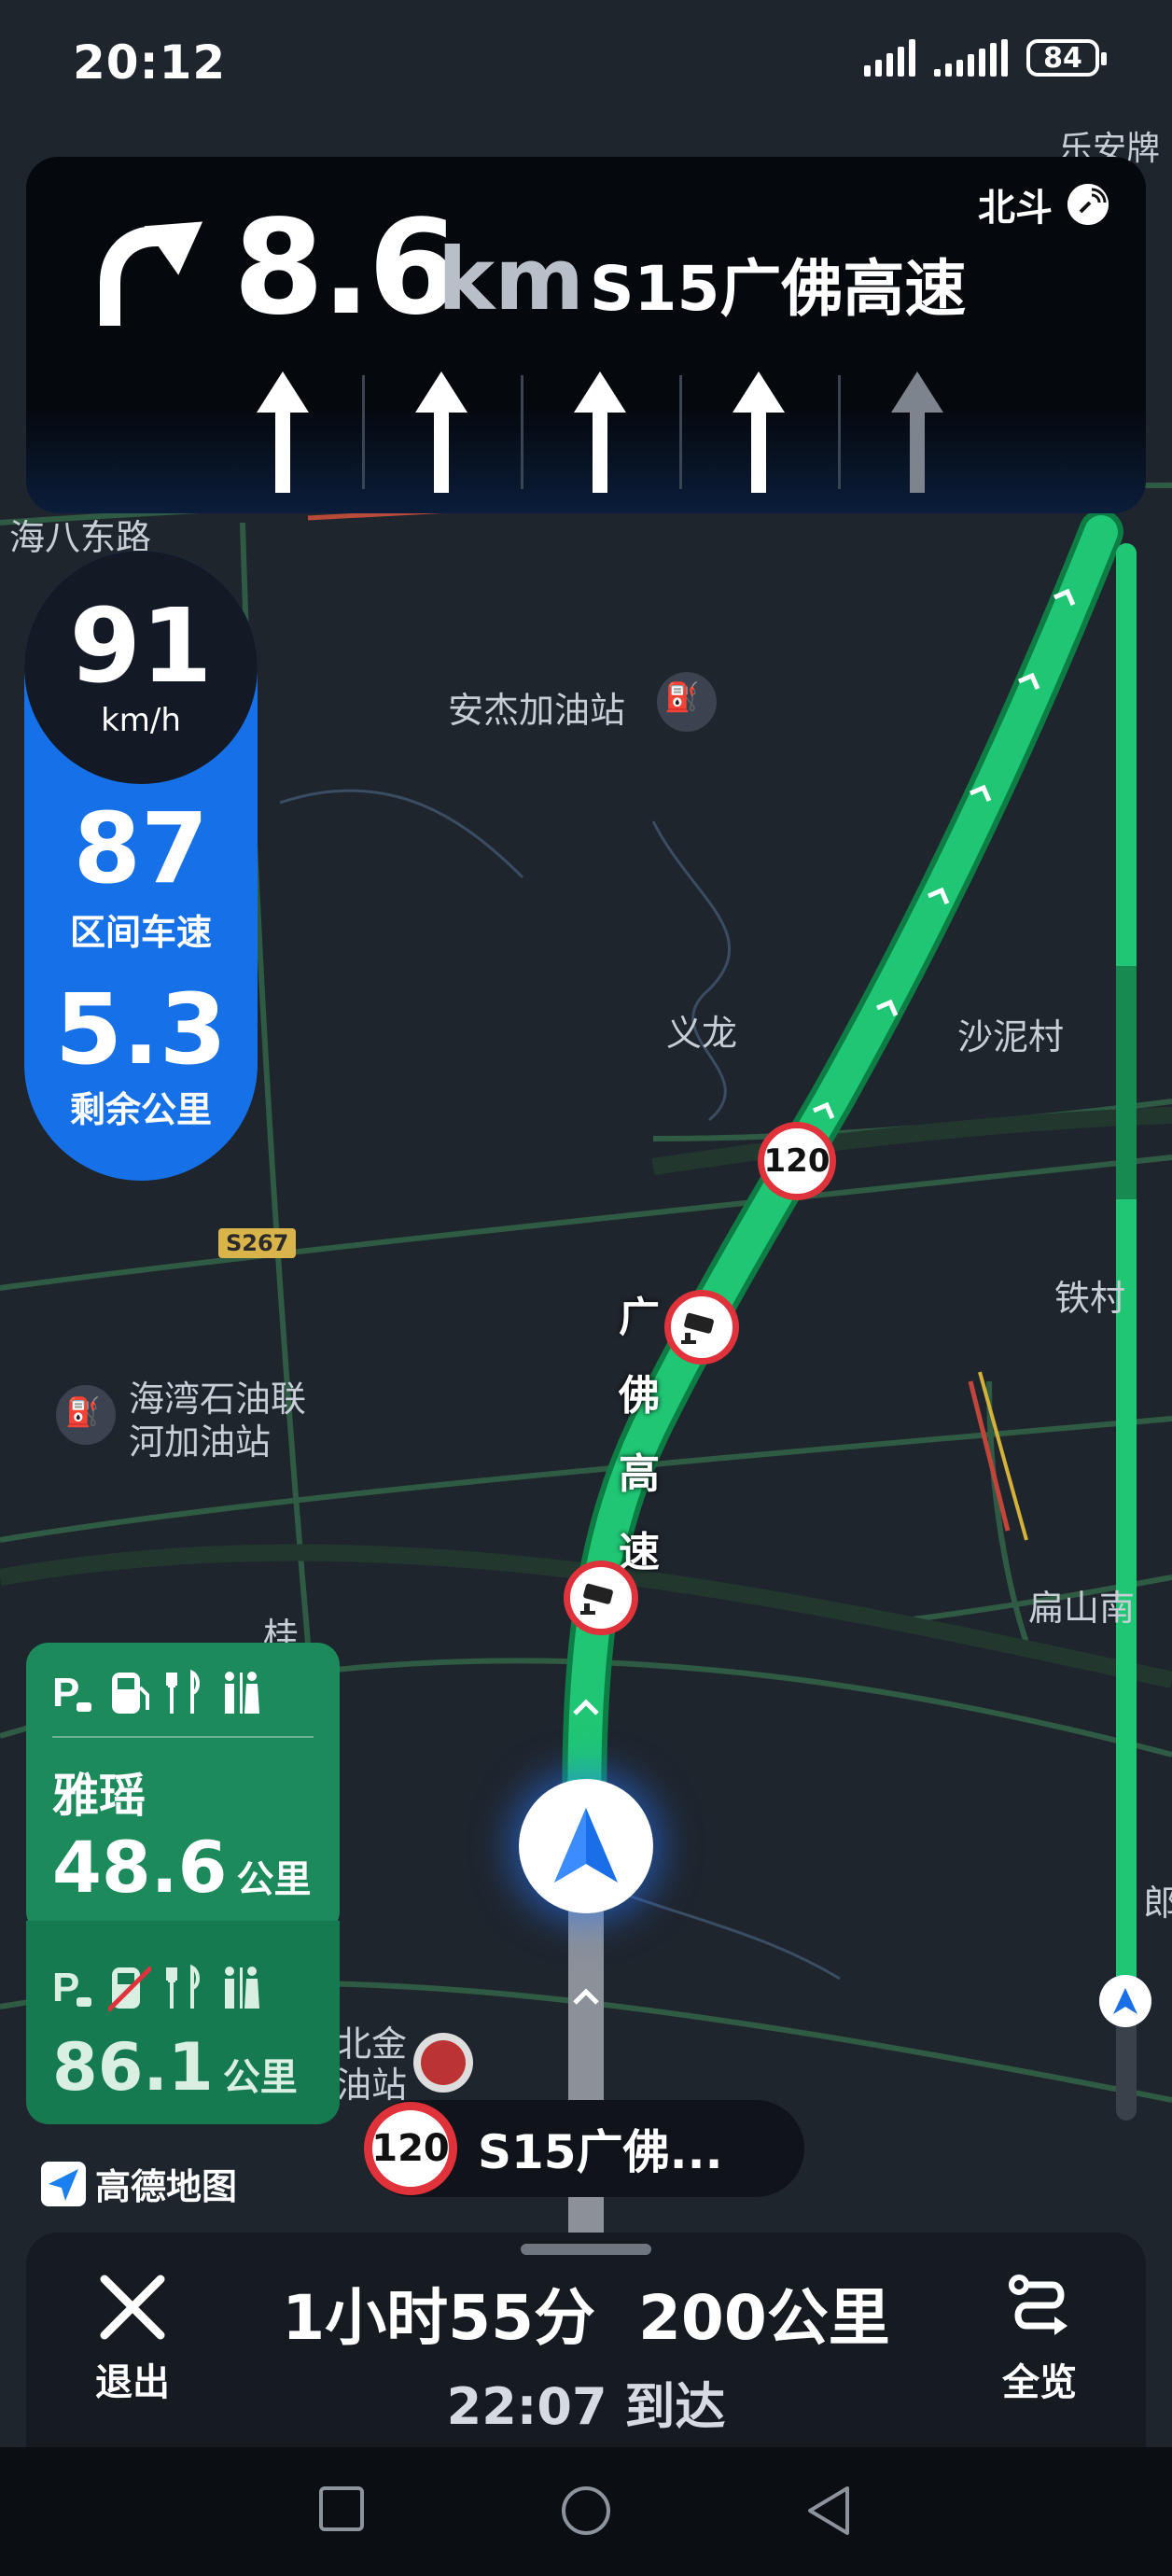 This screenshot has height=2576, width=1172. Describe the element at coordinates (586, 2406) in the screenshot. I see `arrival-time: 22:07 到达` at that location.